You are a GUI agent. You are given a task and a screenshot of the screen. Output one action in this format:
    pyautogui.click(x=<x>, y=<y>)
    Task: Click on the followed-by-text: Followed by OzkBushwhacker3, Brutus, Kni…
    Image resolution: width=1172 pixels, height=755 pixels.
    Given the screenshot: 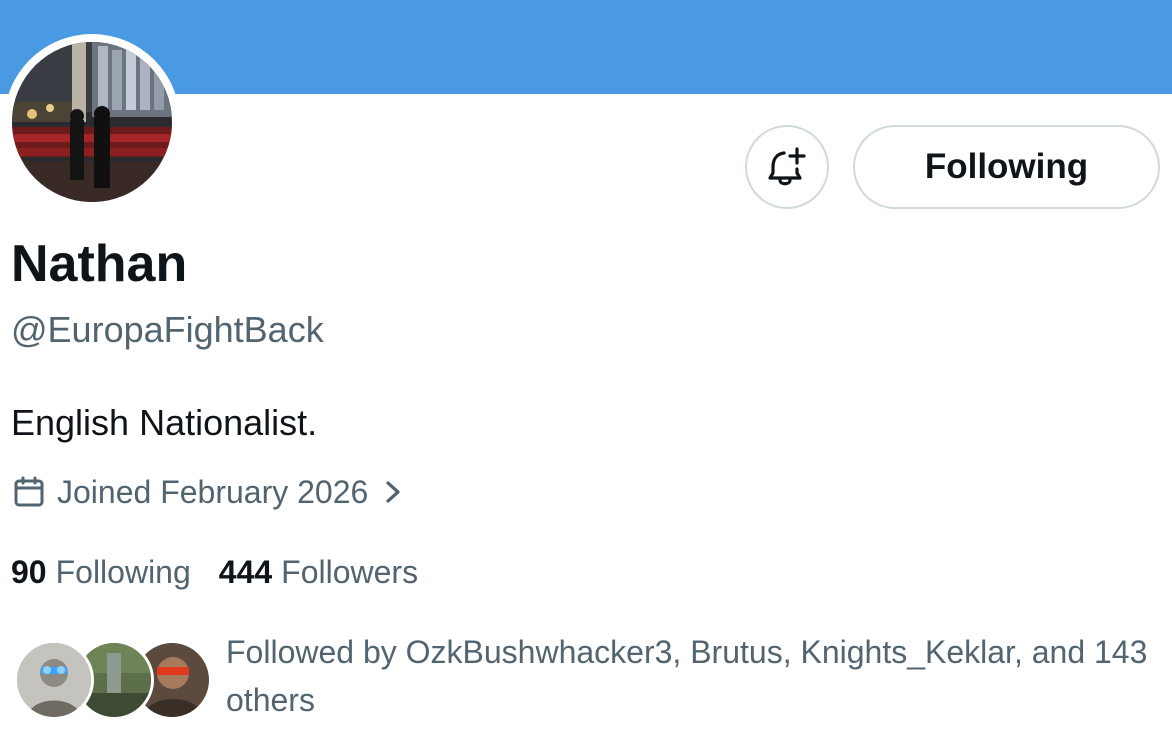 What is the action you would take?
    pyautogui.click(x=691, y=676)
    